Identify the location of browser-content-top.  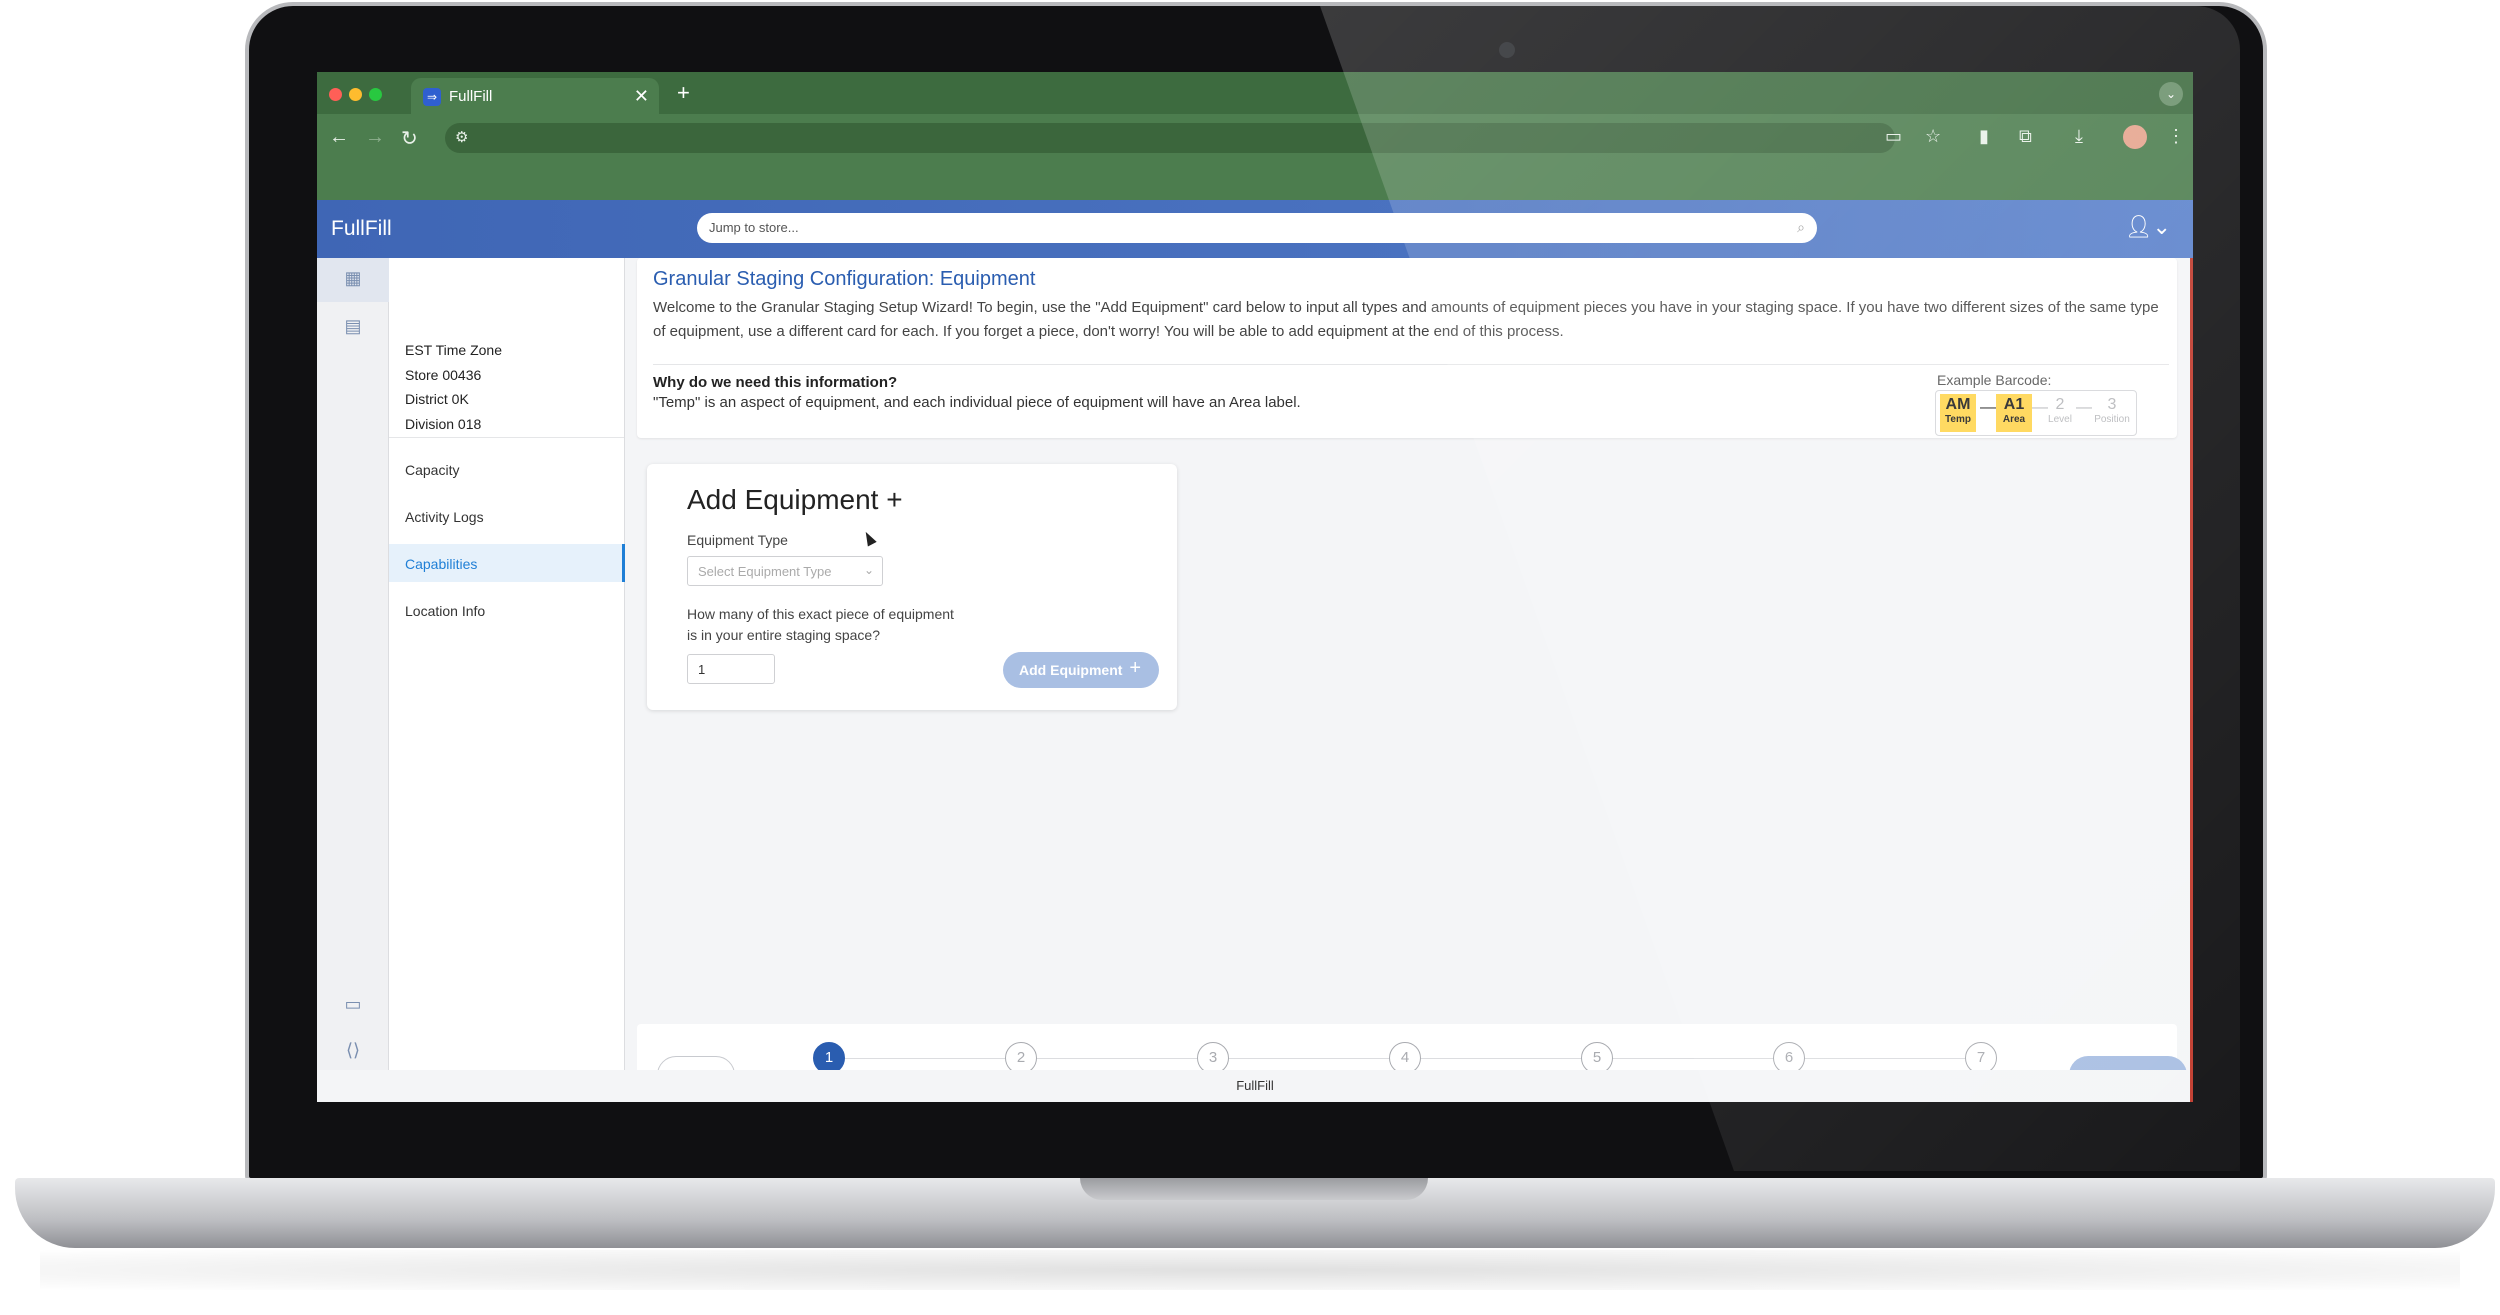
(1255, 181).